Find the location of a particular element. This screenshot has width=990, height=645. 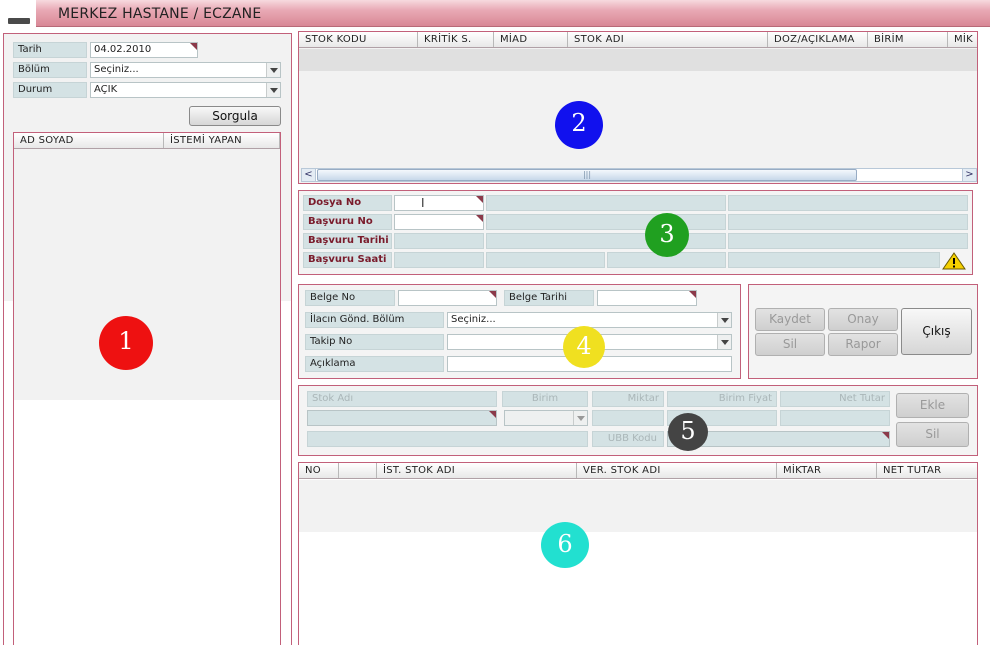

belge-no-input is located at coordinates (447, 298).